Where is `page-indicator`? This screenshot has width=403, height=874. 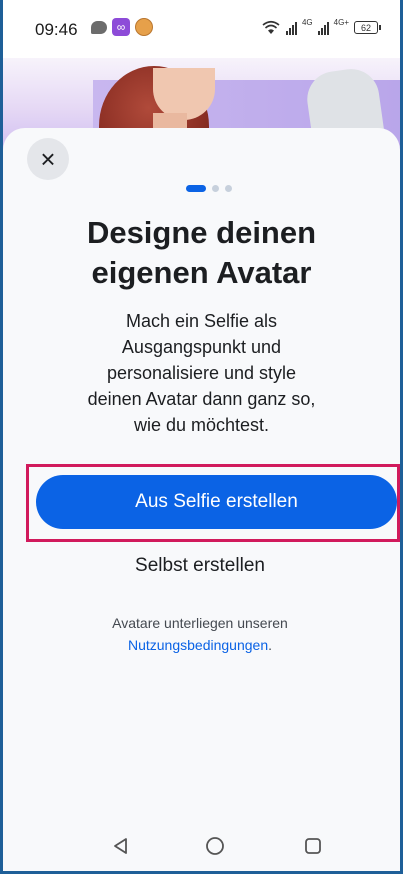 page-indicator is located at coordinates (209, 188).